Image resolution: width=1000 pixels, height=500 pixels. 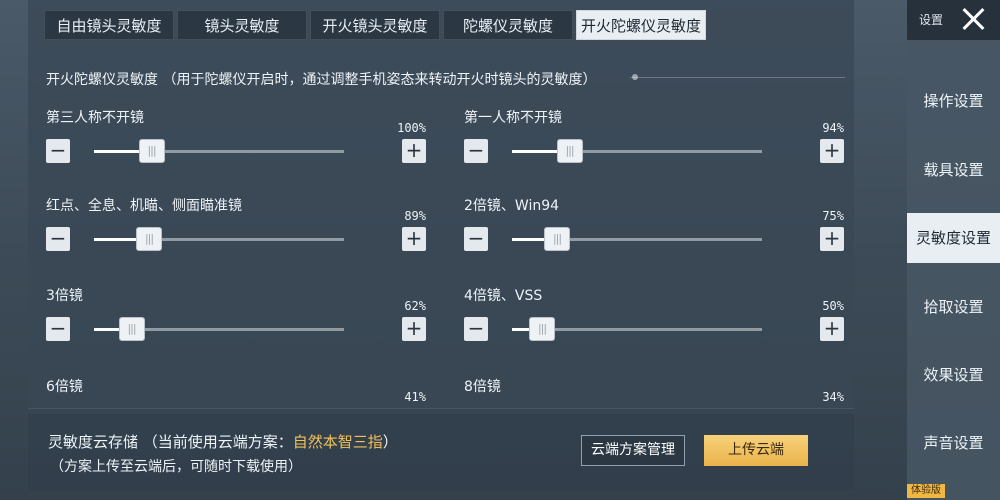 I want to click on cloud-title-suffix: ）, so click(x=390, y=442).